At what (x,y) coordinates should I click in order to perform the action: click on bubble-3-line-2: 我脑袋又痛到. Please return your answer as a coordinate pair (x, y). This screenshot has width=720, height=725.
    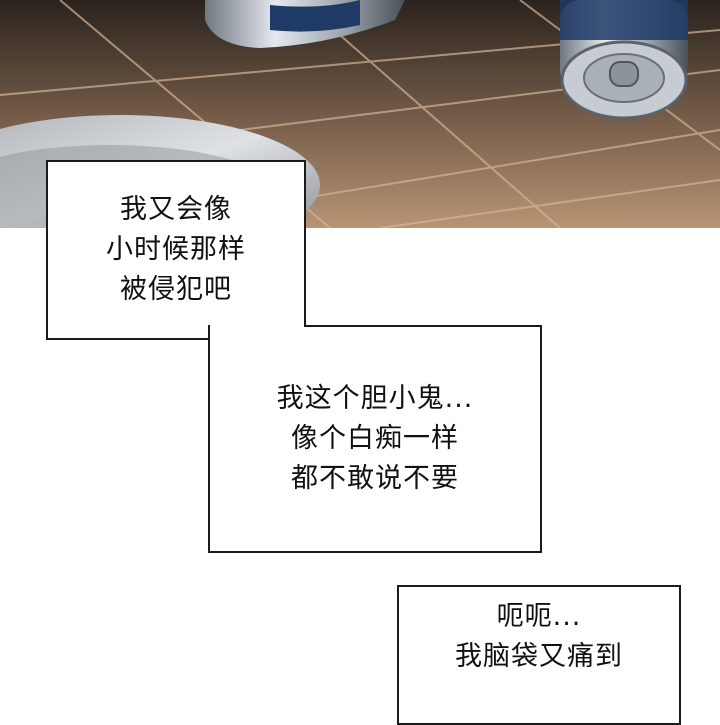
    Looking at the image, I should click on (539, 656).